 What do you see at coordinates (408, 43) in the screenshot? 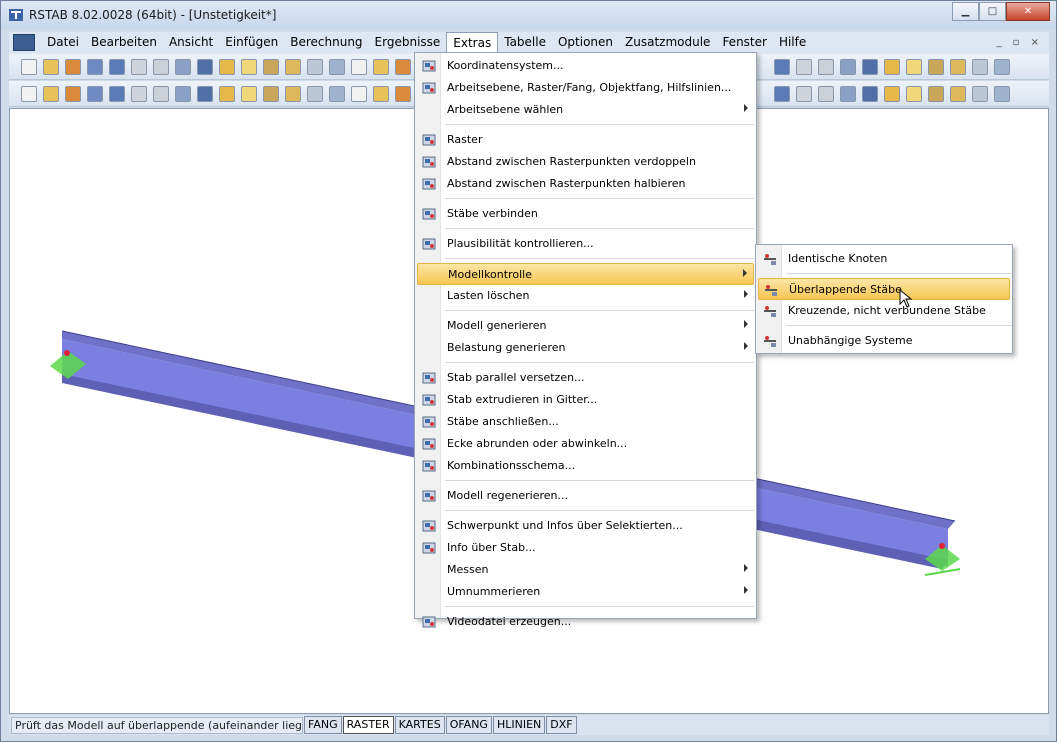
I see `menu-ergebnisse: Ergebnisse` at bounding box center [408, 43].